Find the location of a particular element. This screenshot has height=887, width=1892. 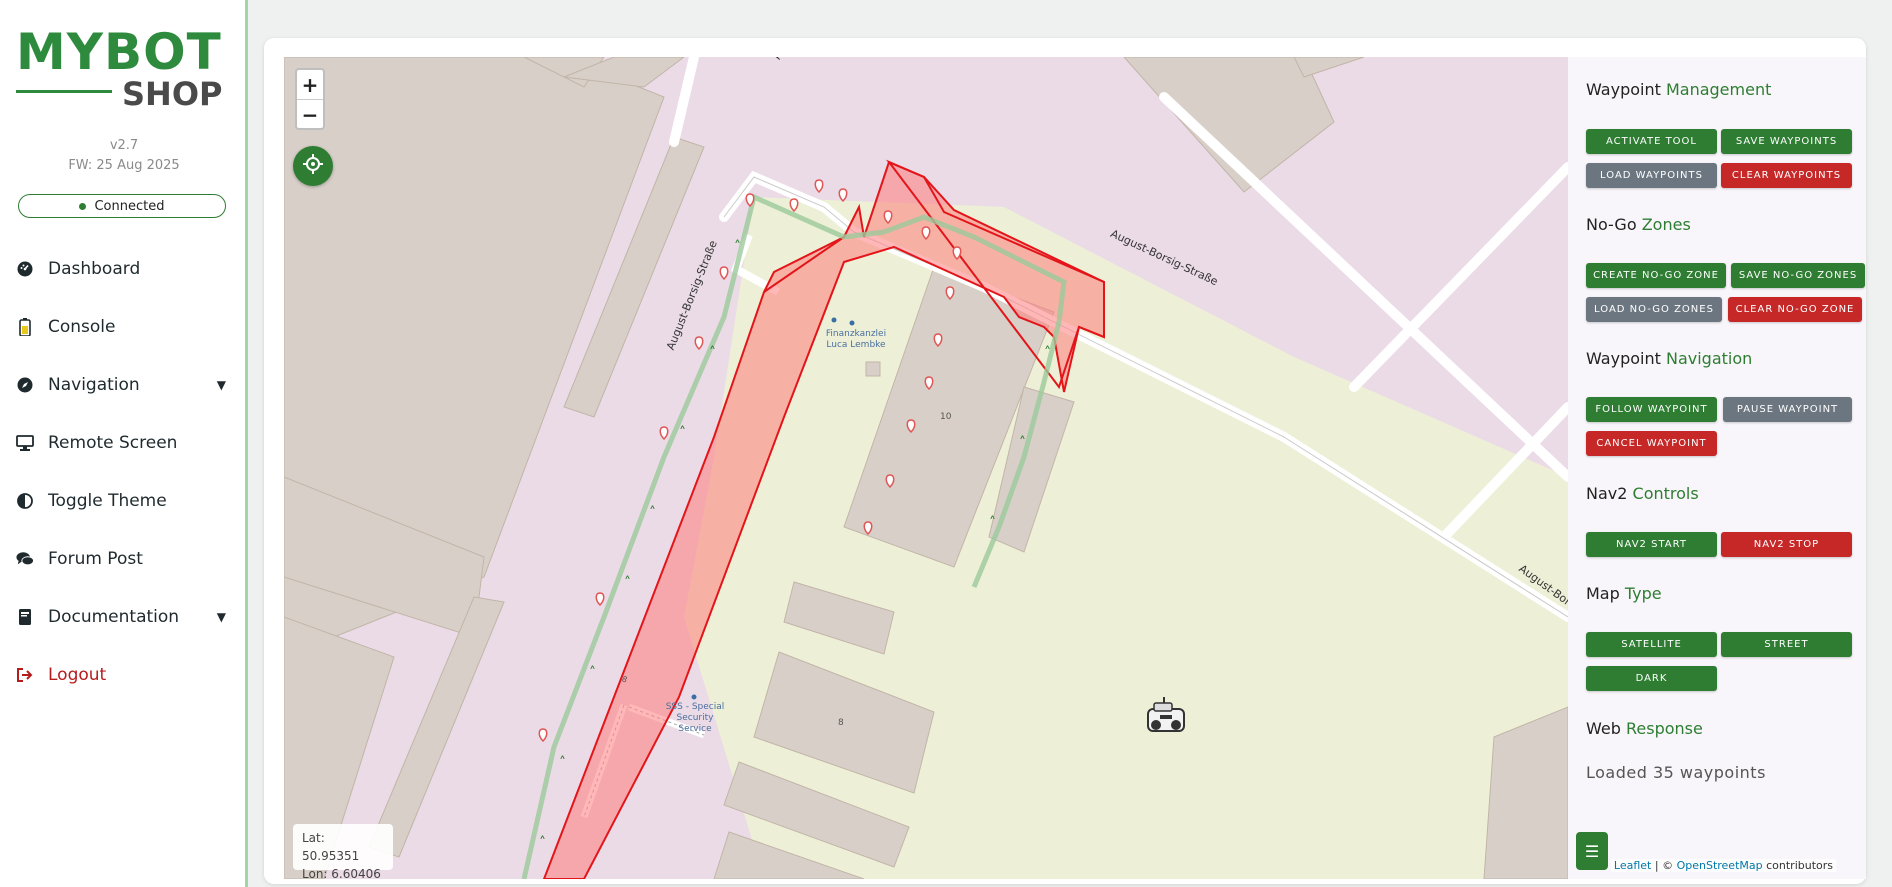

section-title-nav2-controls: Nav2 Controls is located at coordinates (1642, 493).